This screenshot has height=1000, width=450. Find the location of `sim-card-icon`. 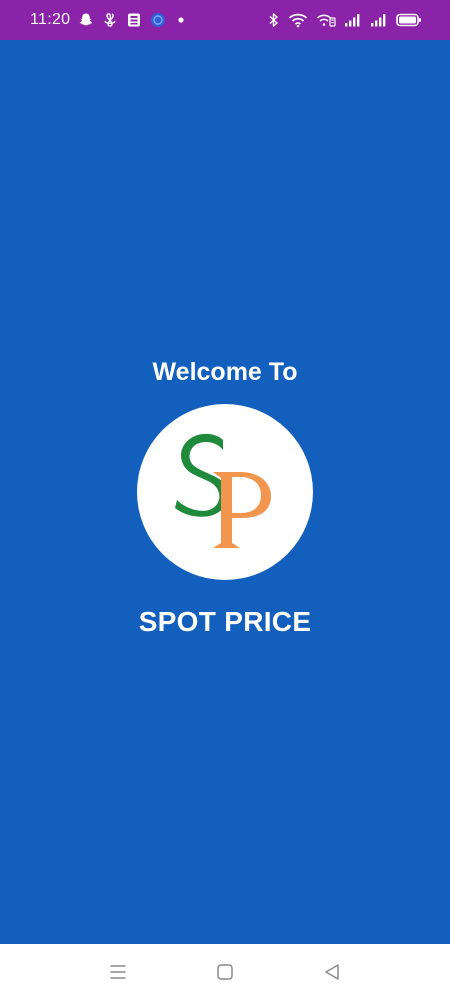

sim-card-icon is located at coordinates (134, 20).